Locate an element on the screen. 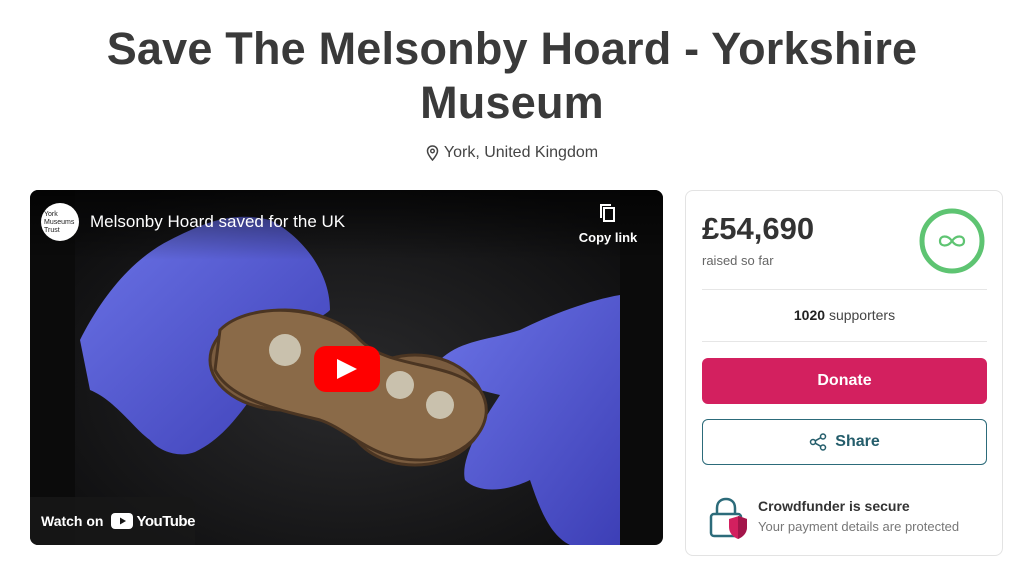 This screenshot has height=575, width=1024. supporters-number: 1020 is located at coordinates (809, 315).